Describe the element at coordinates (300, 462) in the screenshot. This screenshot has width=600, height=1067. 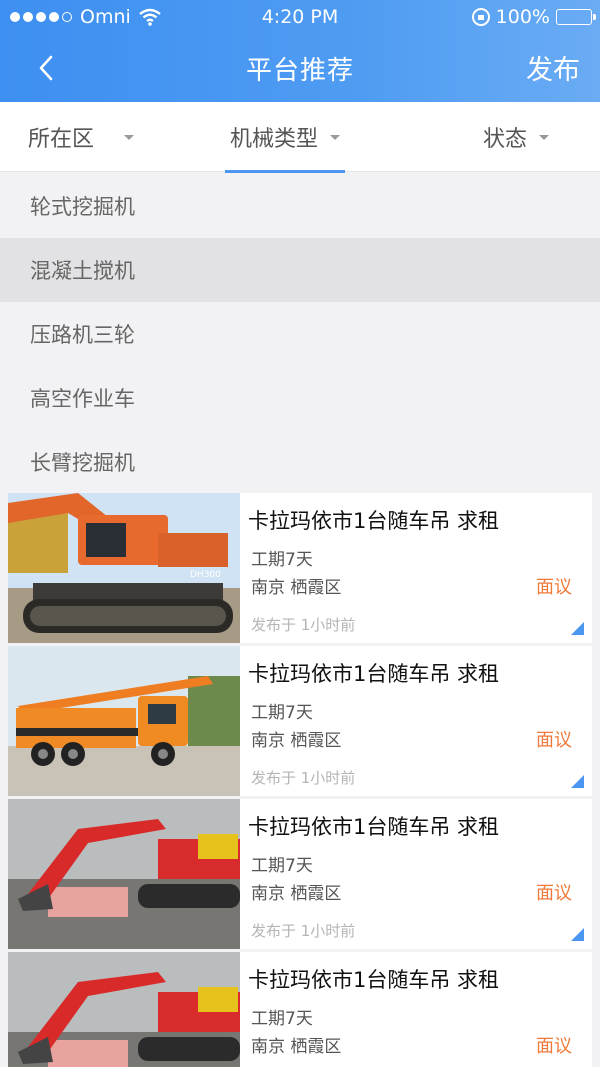
I see `dropdown-item: 长臂挖掘机` at that location.